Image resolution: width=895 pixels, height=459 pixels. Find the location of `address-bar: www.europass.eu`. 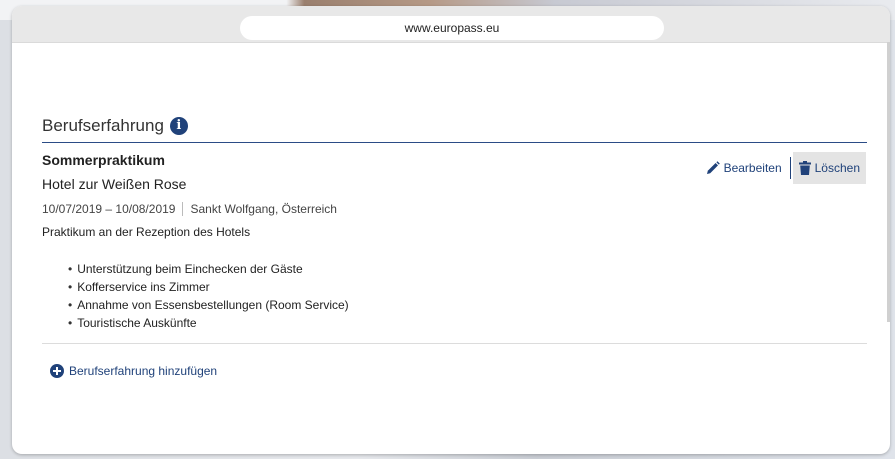

address-bar: www.europass.eu is located at coordinates (452, 28).